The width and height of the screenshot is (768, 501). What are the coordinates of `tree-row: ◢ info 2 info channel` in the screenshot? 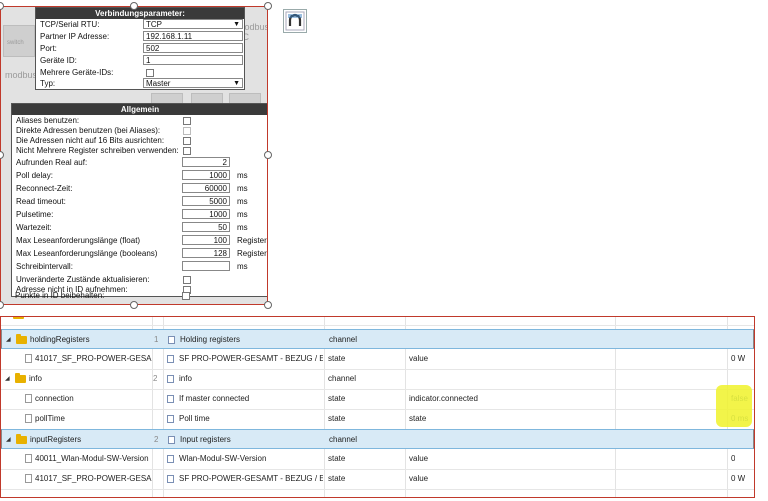 It's located at (377, 379).